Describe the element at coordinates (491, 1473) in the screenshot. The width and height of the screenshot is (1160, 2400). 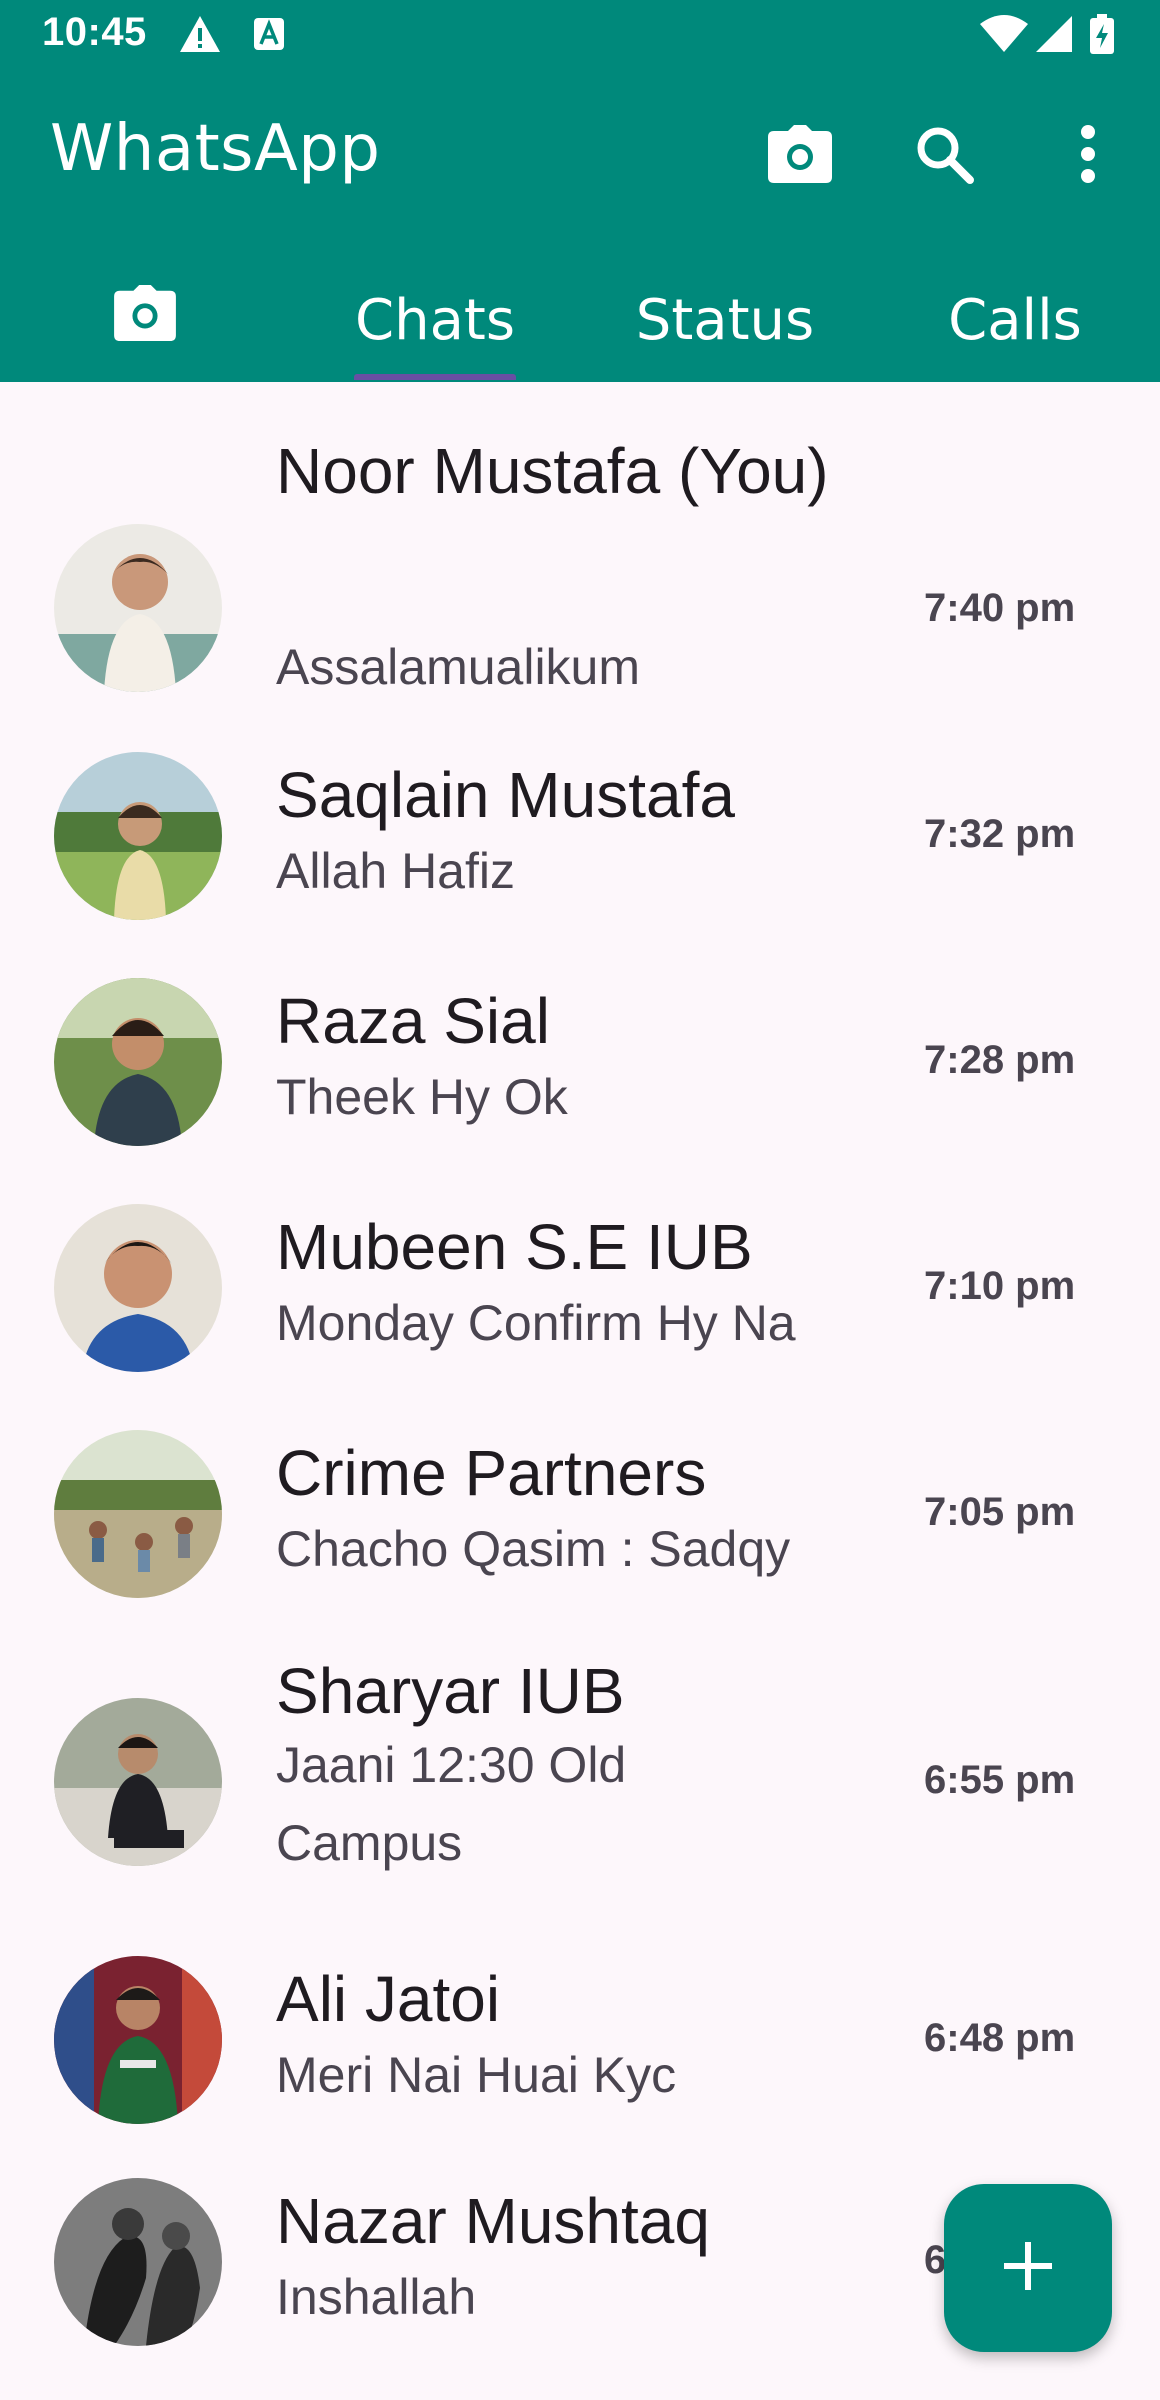
I see `chat-name: Crime Partners` at that location.